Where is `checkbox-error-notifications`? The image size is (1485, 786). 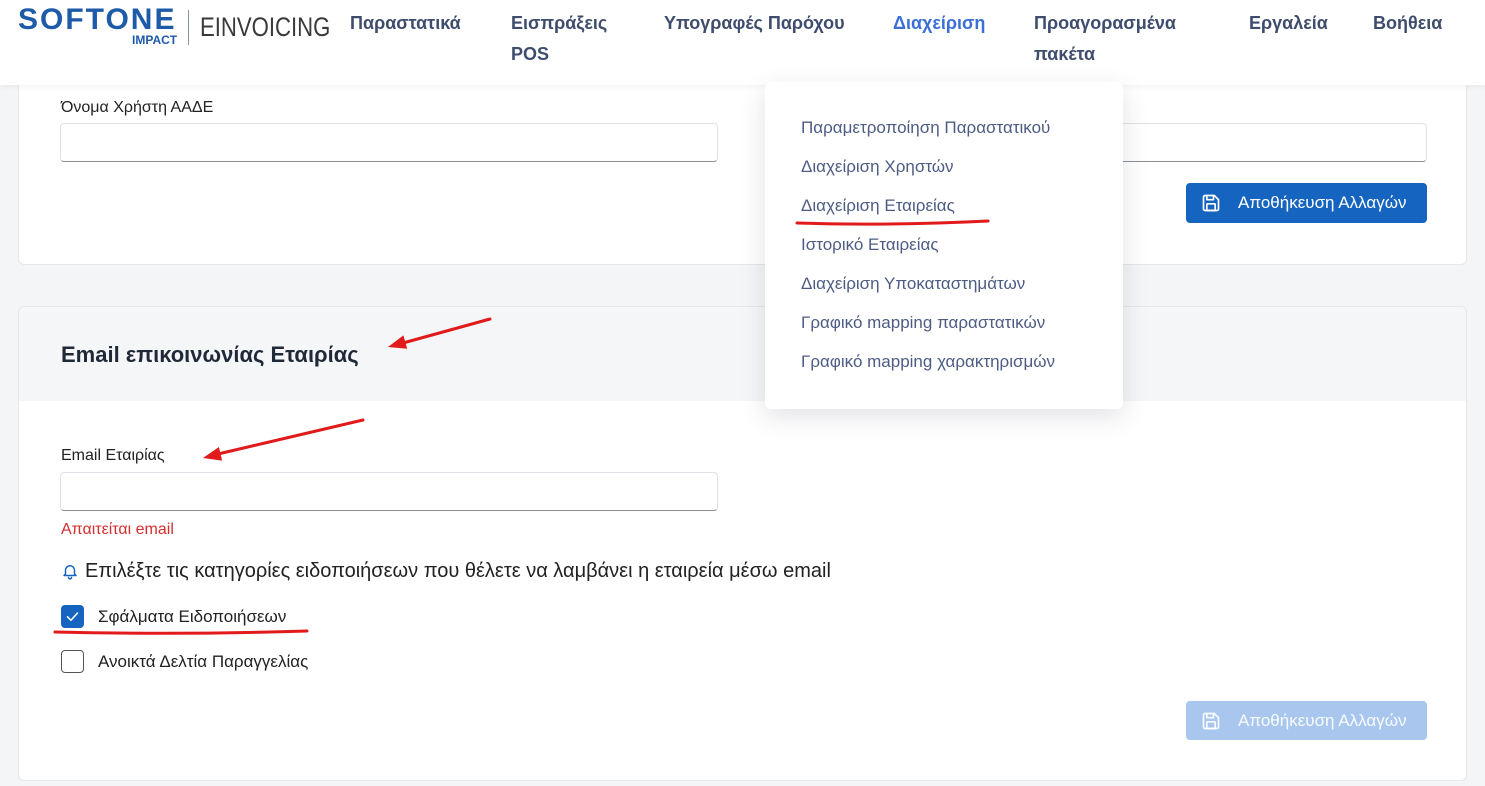 checkbox-error-notifications is located at coordinates (72, 616).